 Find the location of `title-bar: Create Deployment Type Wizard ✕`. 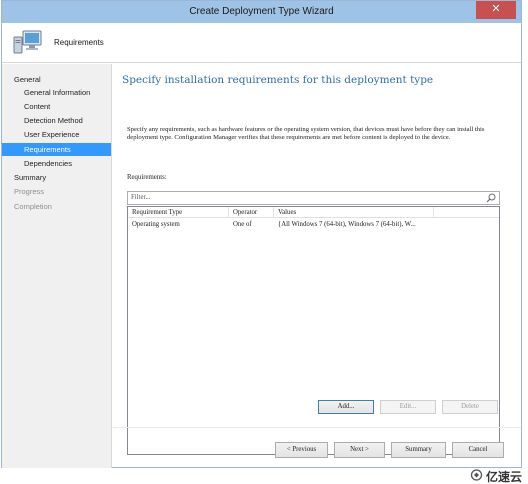

title-bar: Create Deployment Type Wizard ✕ is located at coordinates (261, 12).